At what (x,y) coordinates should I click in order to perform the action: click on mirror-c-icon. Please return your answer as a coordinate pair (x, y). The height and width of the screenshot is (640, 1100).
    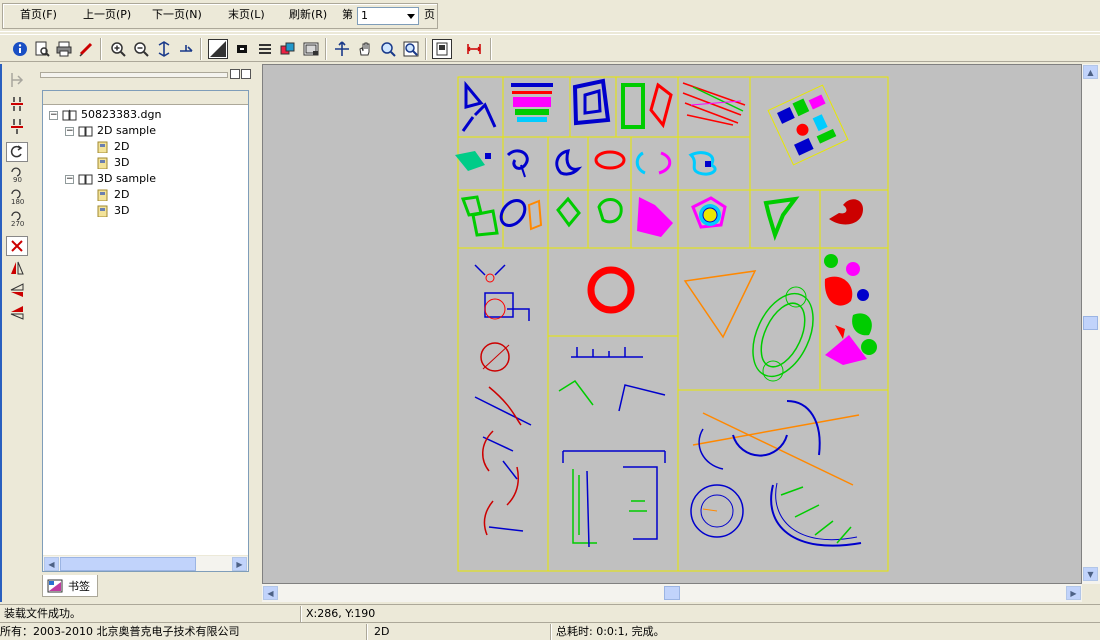
    Looking at the image, I should click on (17, 312).